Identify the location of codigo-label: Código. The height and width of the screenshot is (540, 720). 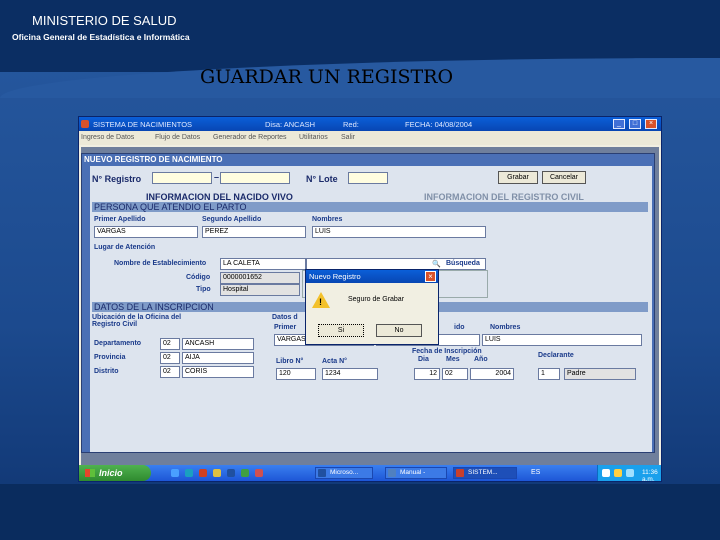
(198, 277).